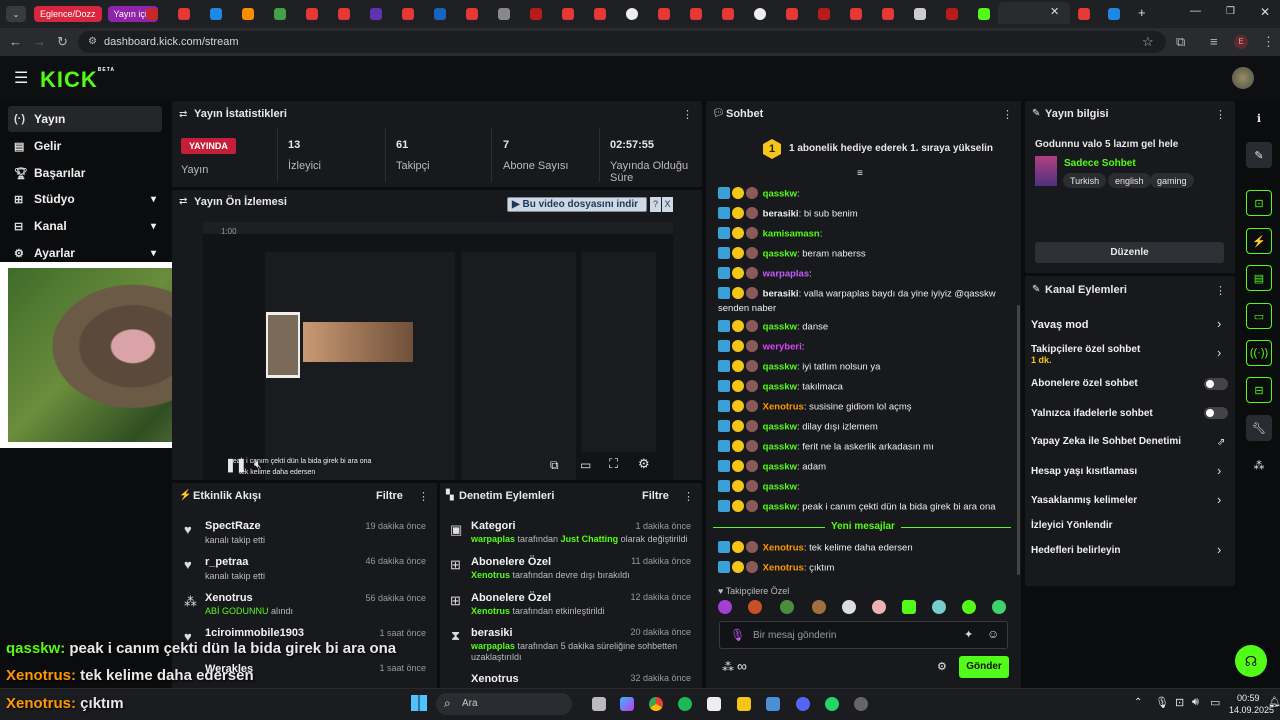  I want to click on sidebar-item-kanal: ⊟ Kanal ▾, so click(85, 226).